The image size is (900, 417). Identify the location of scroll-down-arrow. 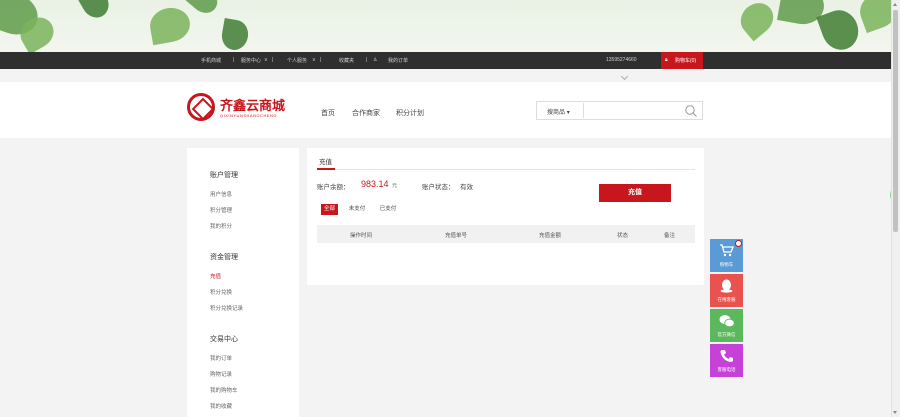
(895, 412).